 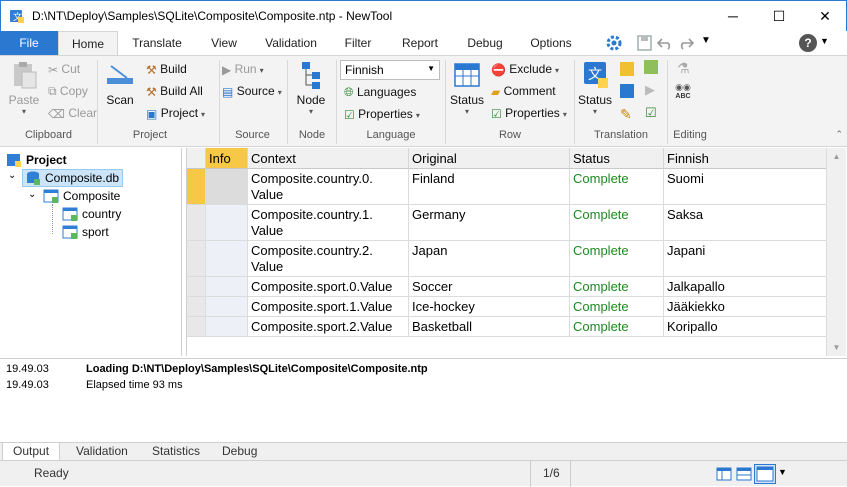 I want to click on undo-icon, so click(x=665, y=43).